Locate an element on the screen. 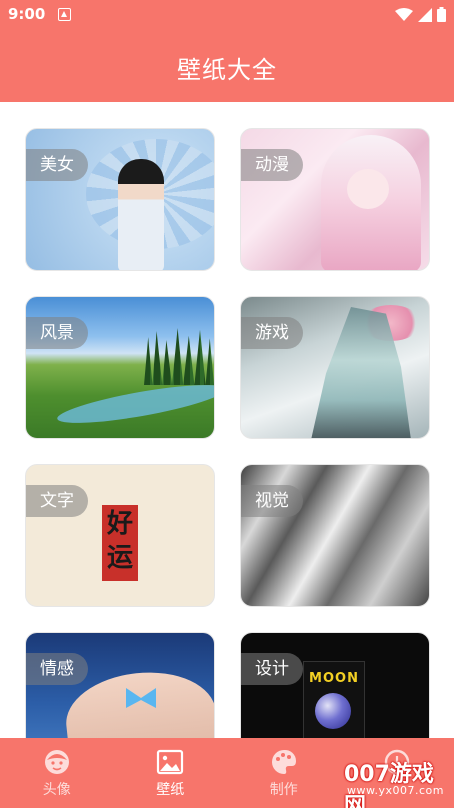  category-label: 美女 is located at coordinates (57, 165).